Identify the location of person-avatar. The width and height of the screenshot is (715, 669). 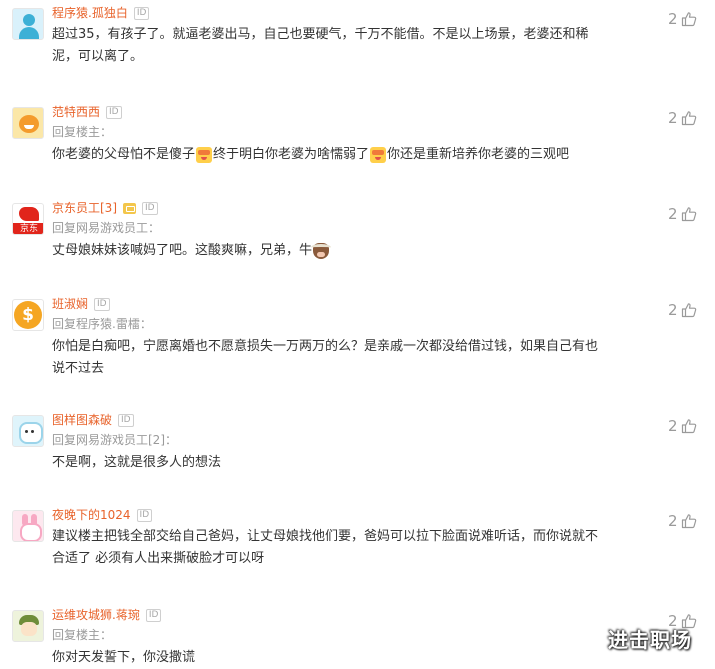
(28, 24).